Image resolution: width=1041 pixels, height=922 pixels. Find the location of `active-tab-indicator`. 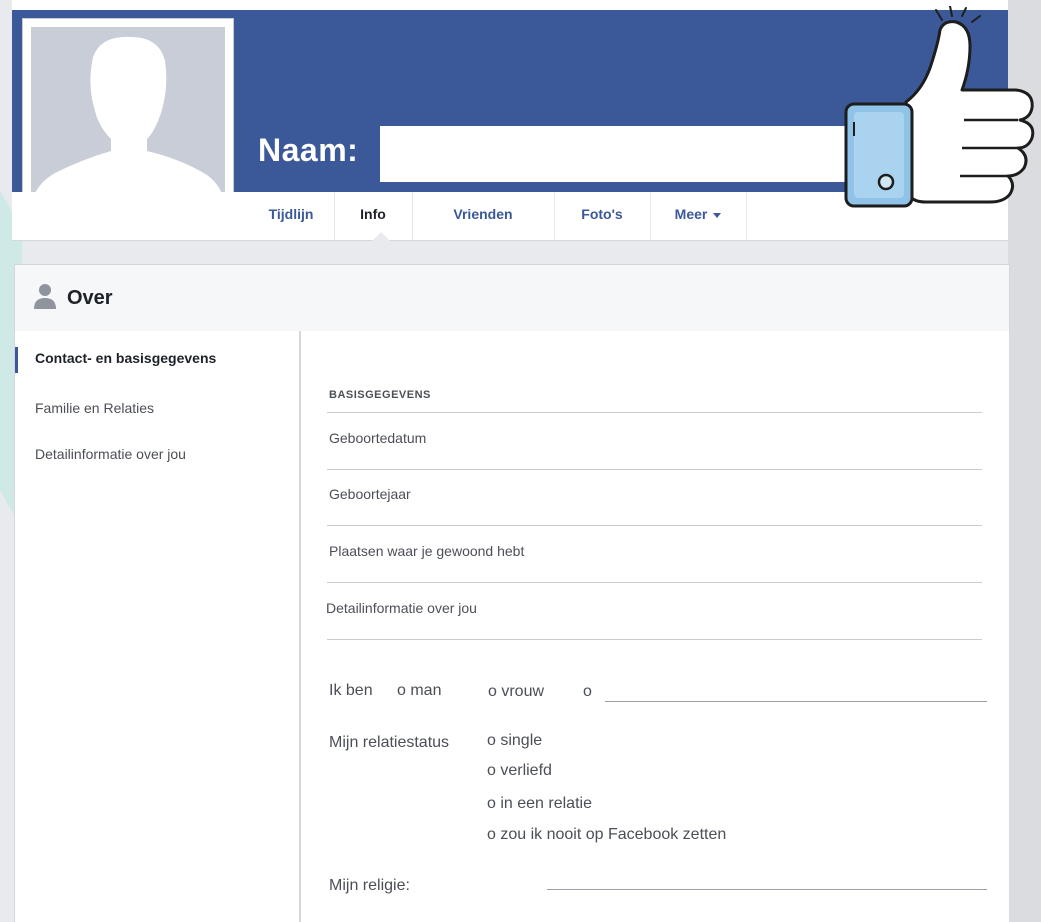

active-tab-indicator is located at coordinates (381, 236).